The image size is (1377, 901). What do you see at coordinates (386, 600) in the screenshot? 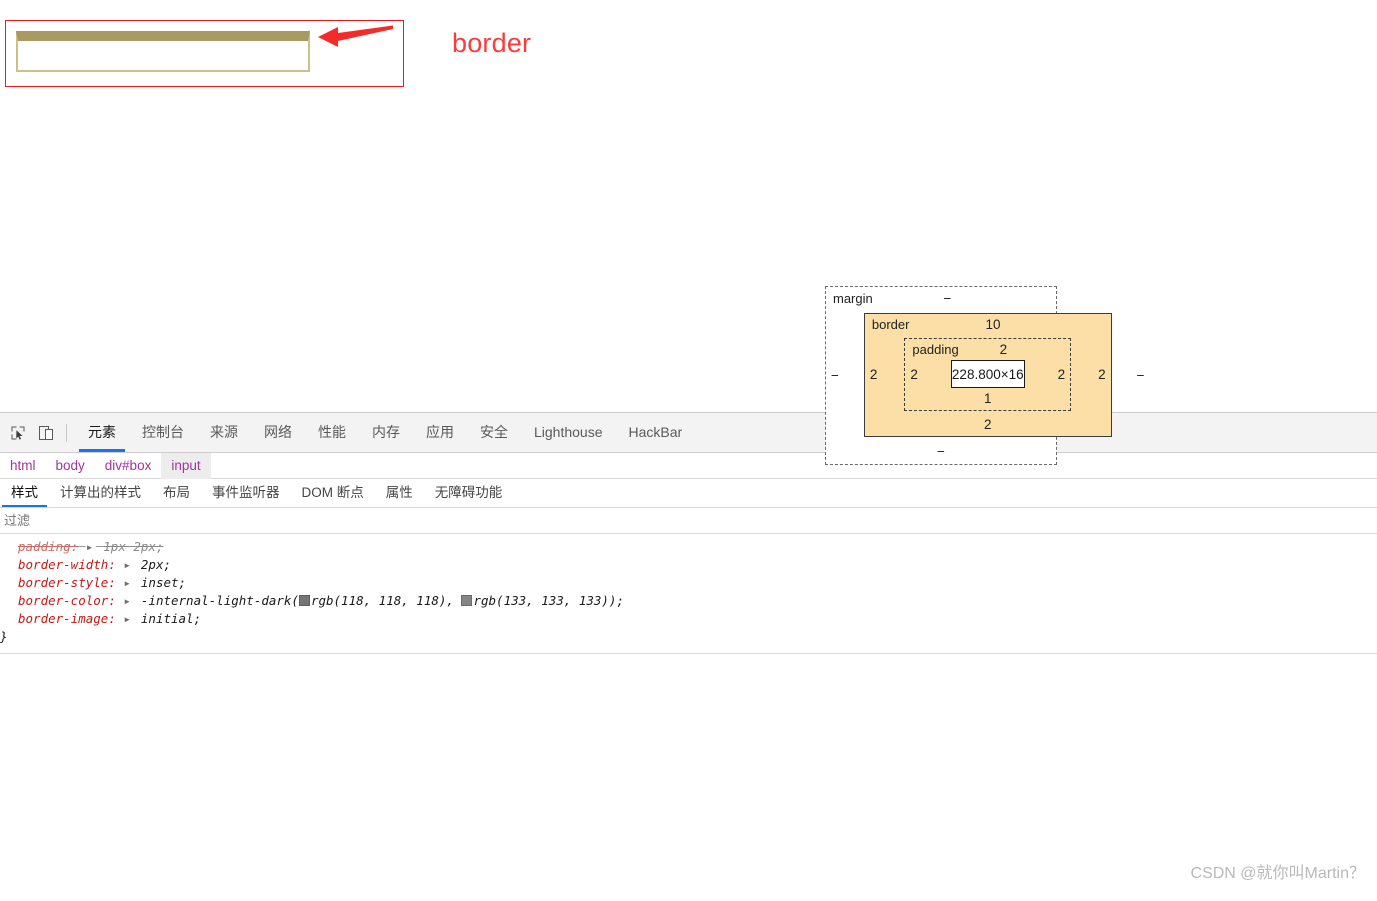
I see `css-color-value-1: rgb(118, 118, 118),` at bounding box center [386, 600].